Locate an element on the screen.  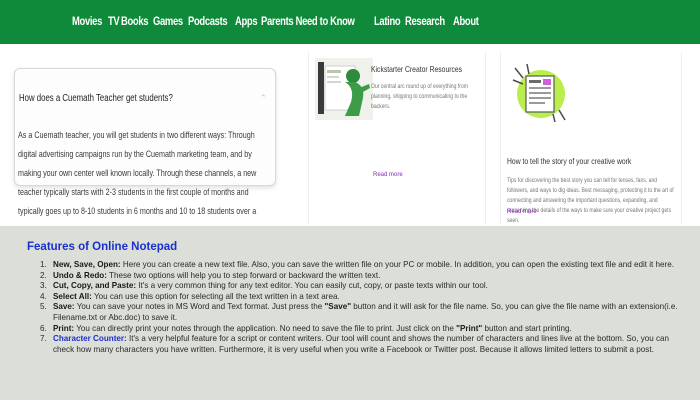
nav-link-podcasts: Podcasts is located at coordinates (208, 22).